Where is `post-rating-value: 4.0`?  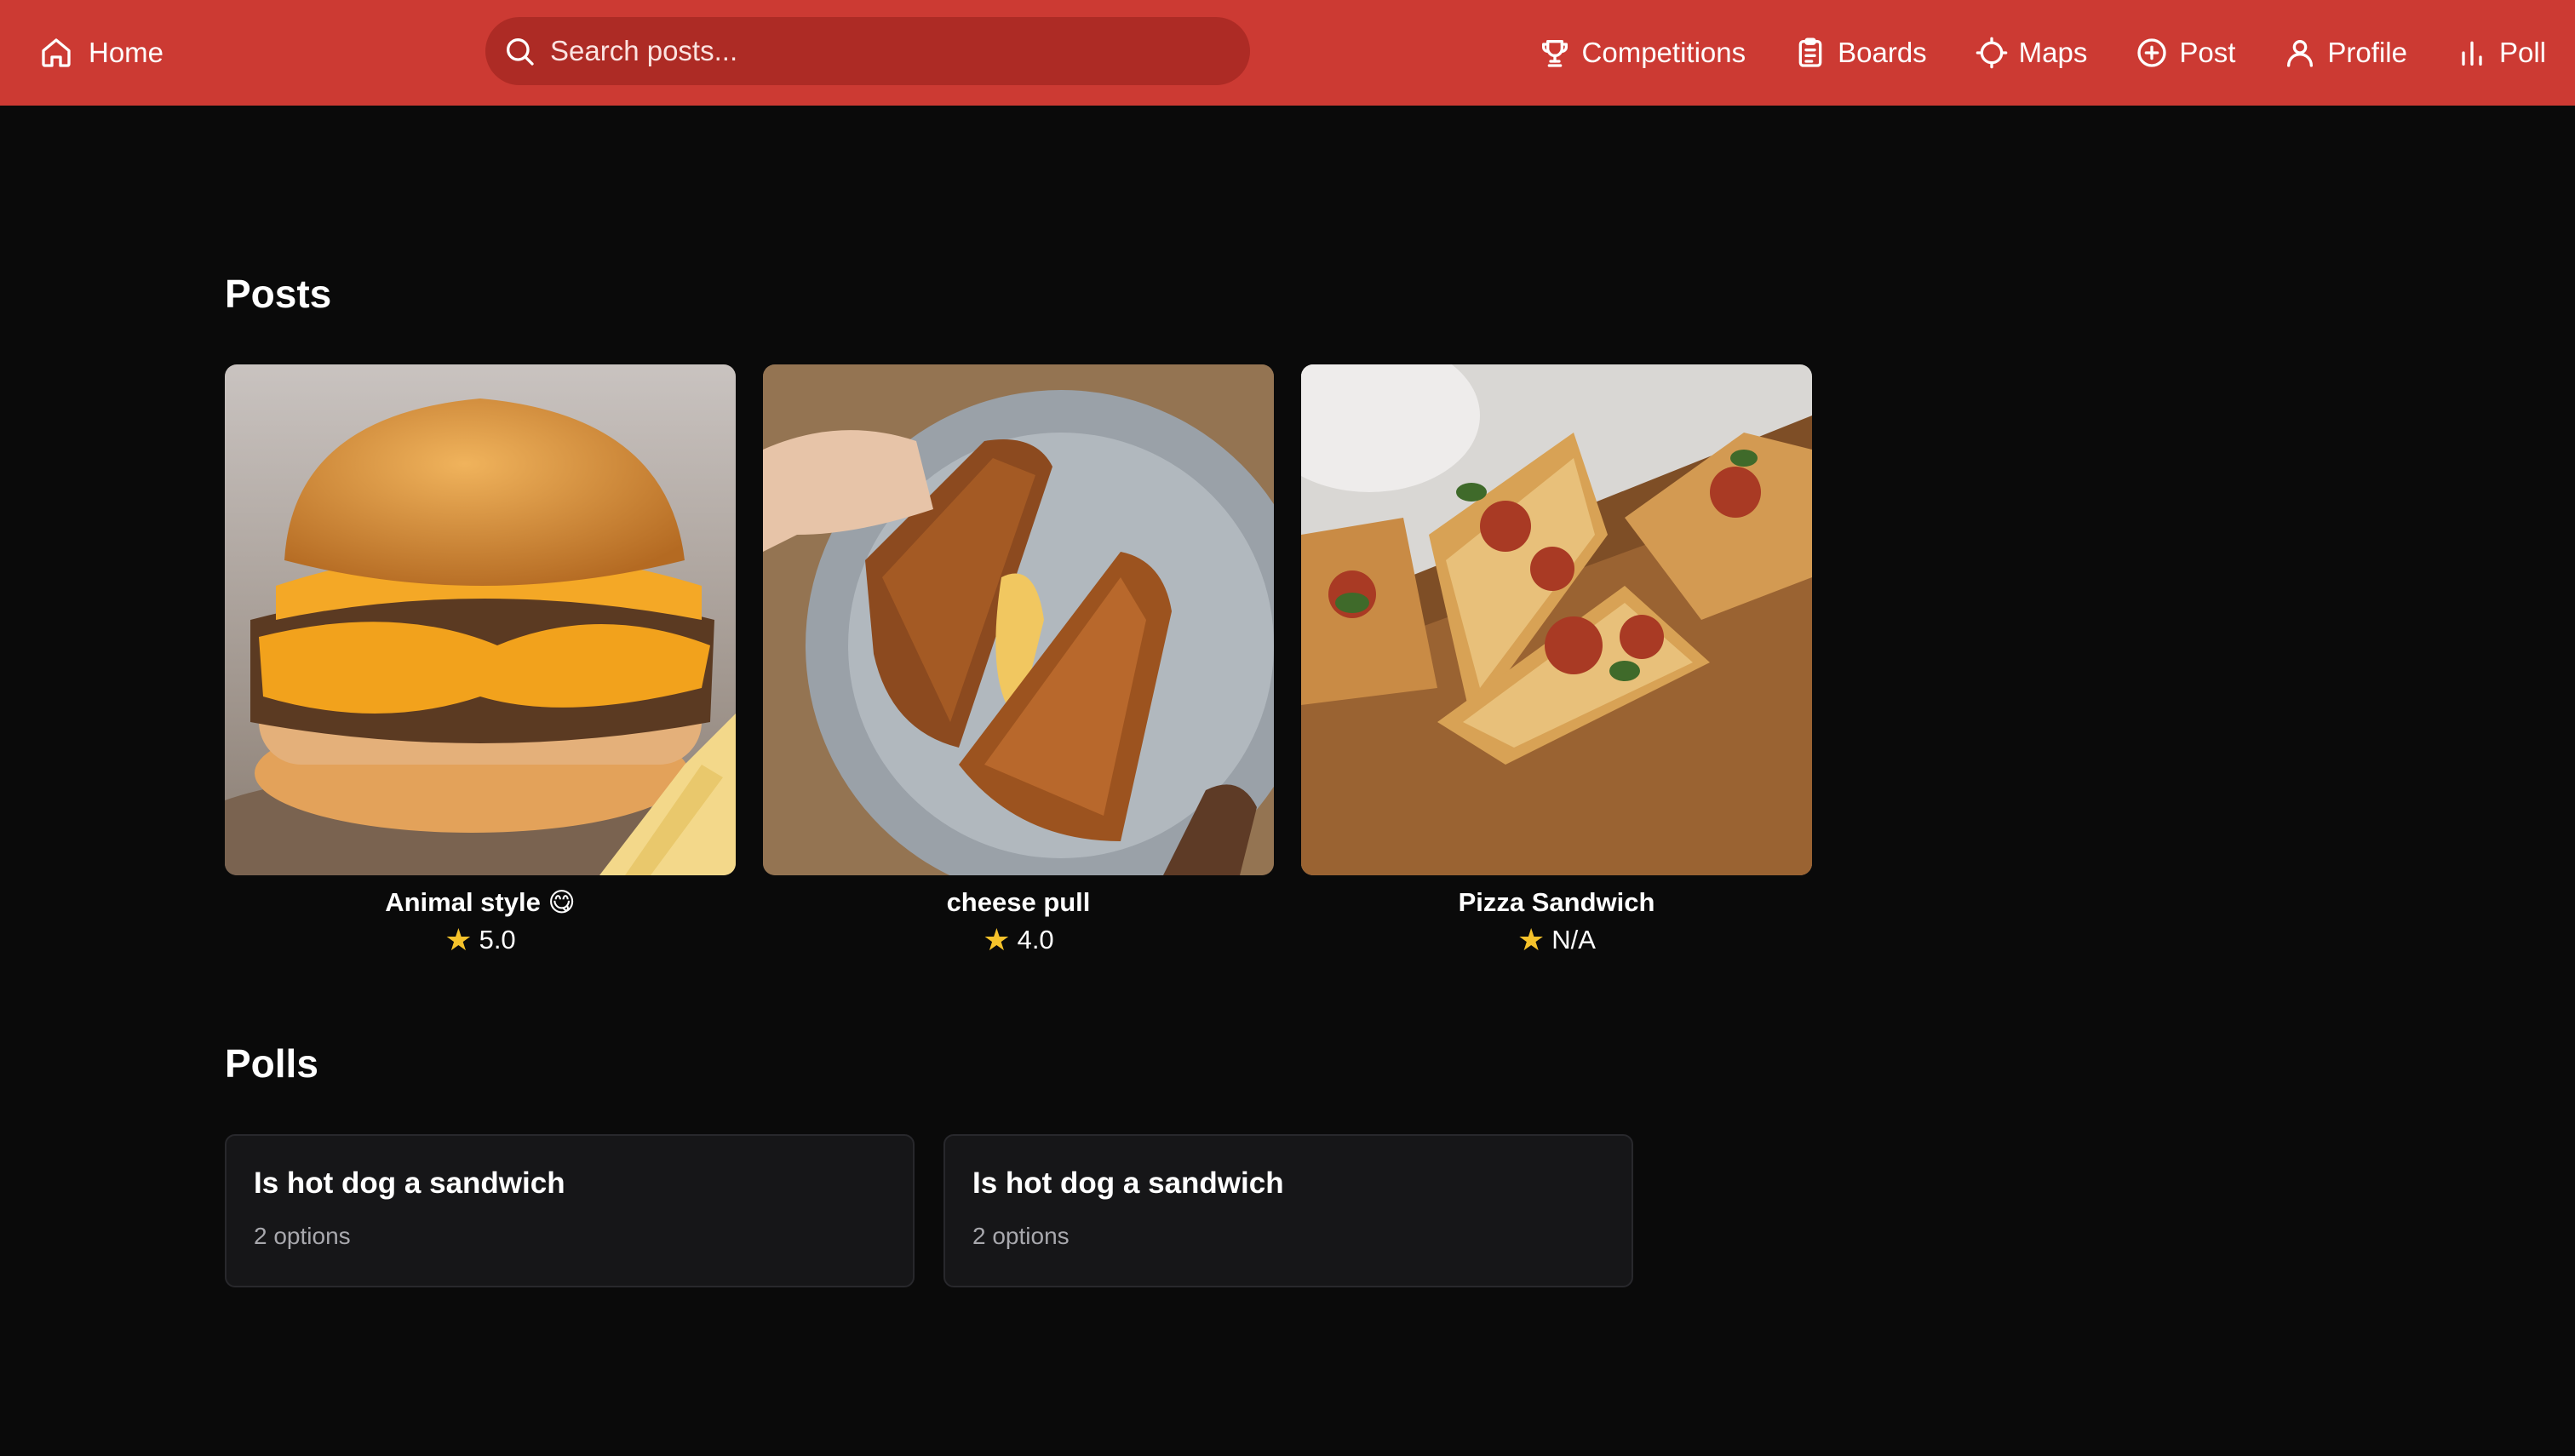
post-rating-value: 4.0 is located at coordinates (1035, 940).